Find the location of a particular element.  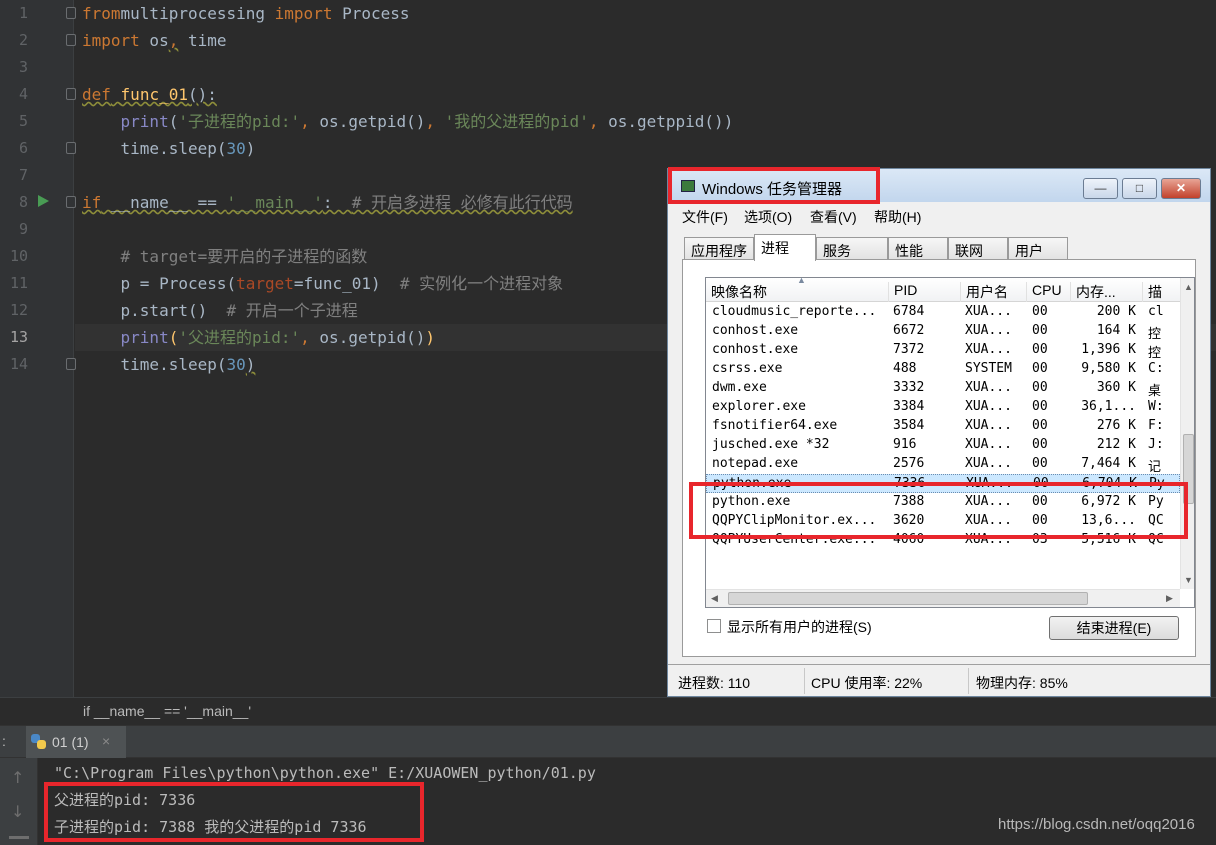

status-cpu-usage: CPU 使用率: 22% is located at coordinates (867, 683).